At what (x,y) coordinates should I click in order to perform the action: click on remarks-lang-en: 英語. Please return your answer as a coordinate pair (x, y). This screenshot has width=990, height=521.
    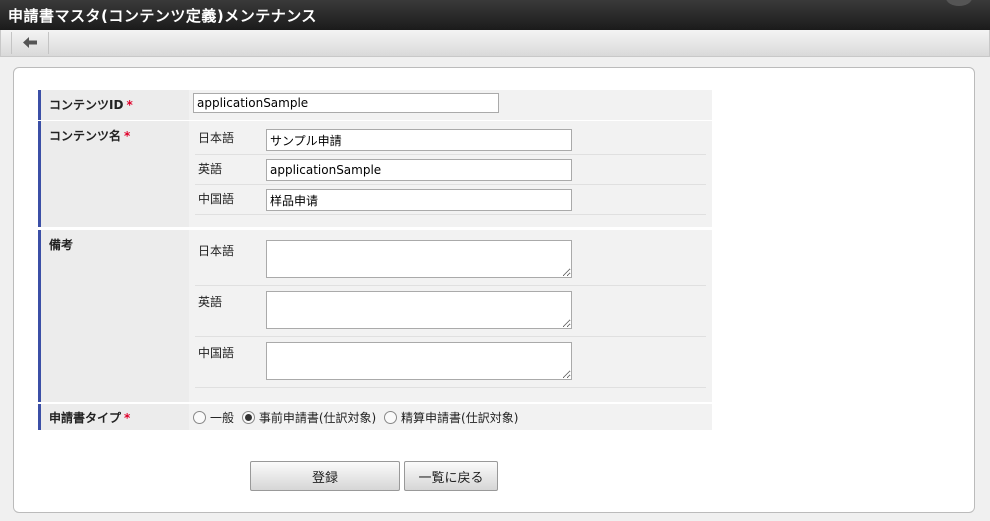
    Looking at the image, I should click on (210, 302).